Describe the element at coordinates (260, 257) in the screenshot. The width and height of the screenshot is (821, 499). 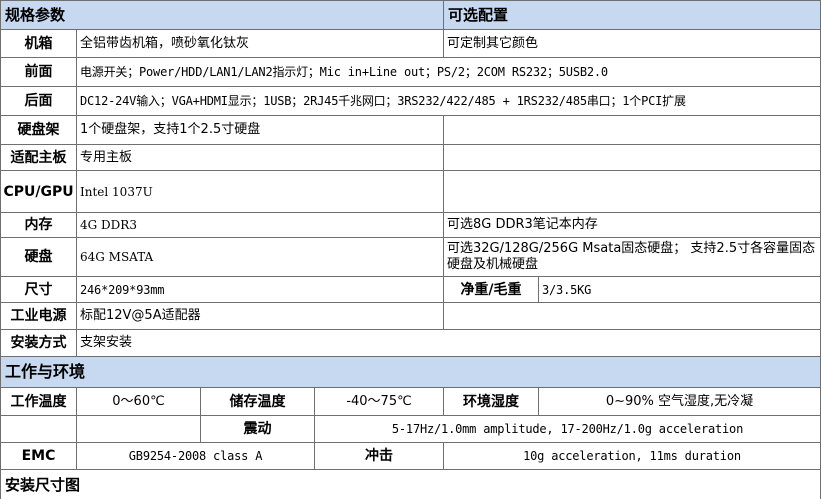
I see `spec-value-storage: 64G MSATA` at that location.